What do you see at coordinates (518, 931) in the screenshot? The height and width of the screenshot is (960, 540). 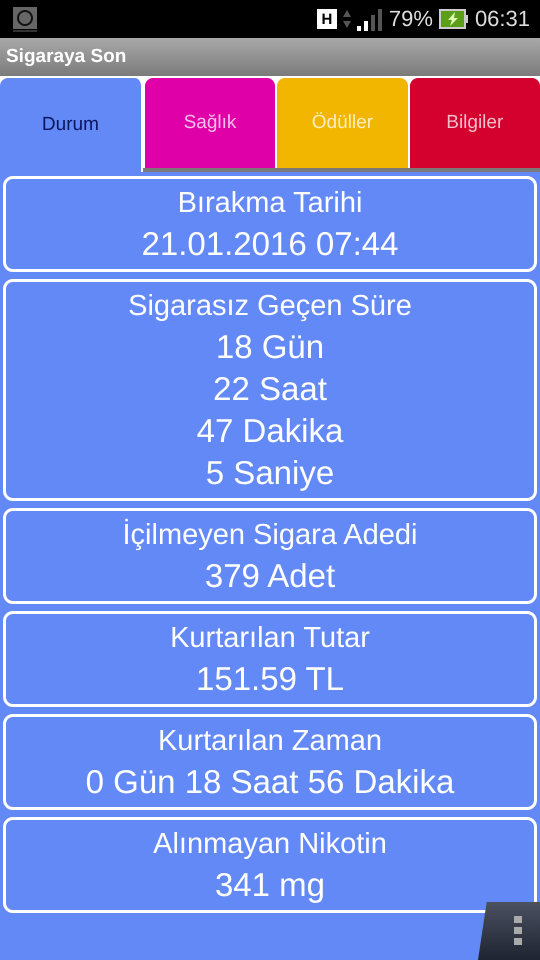 I see `overflow-menu-icon` at bounding box center [518, 931].